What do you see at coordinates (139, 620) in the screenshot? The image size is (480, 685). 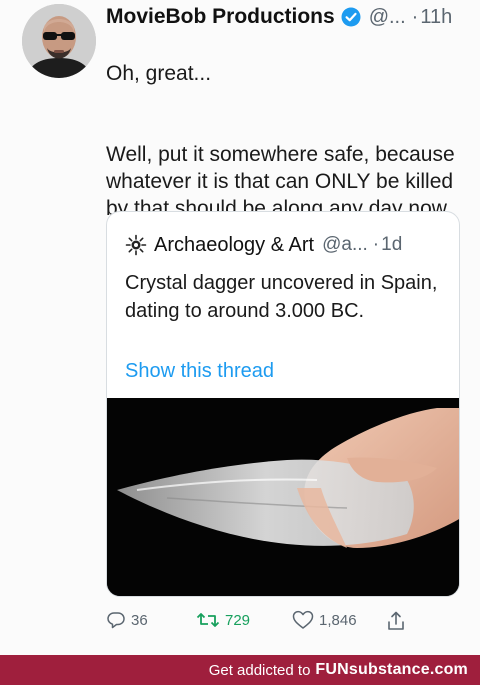 I see `reply-count: 36` at bounding box center [139, 620].